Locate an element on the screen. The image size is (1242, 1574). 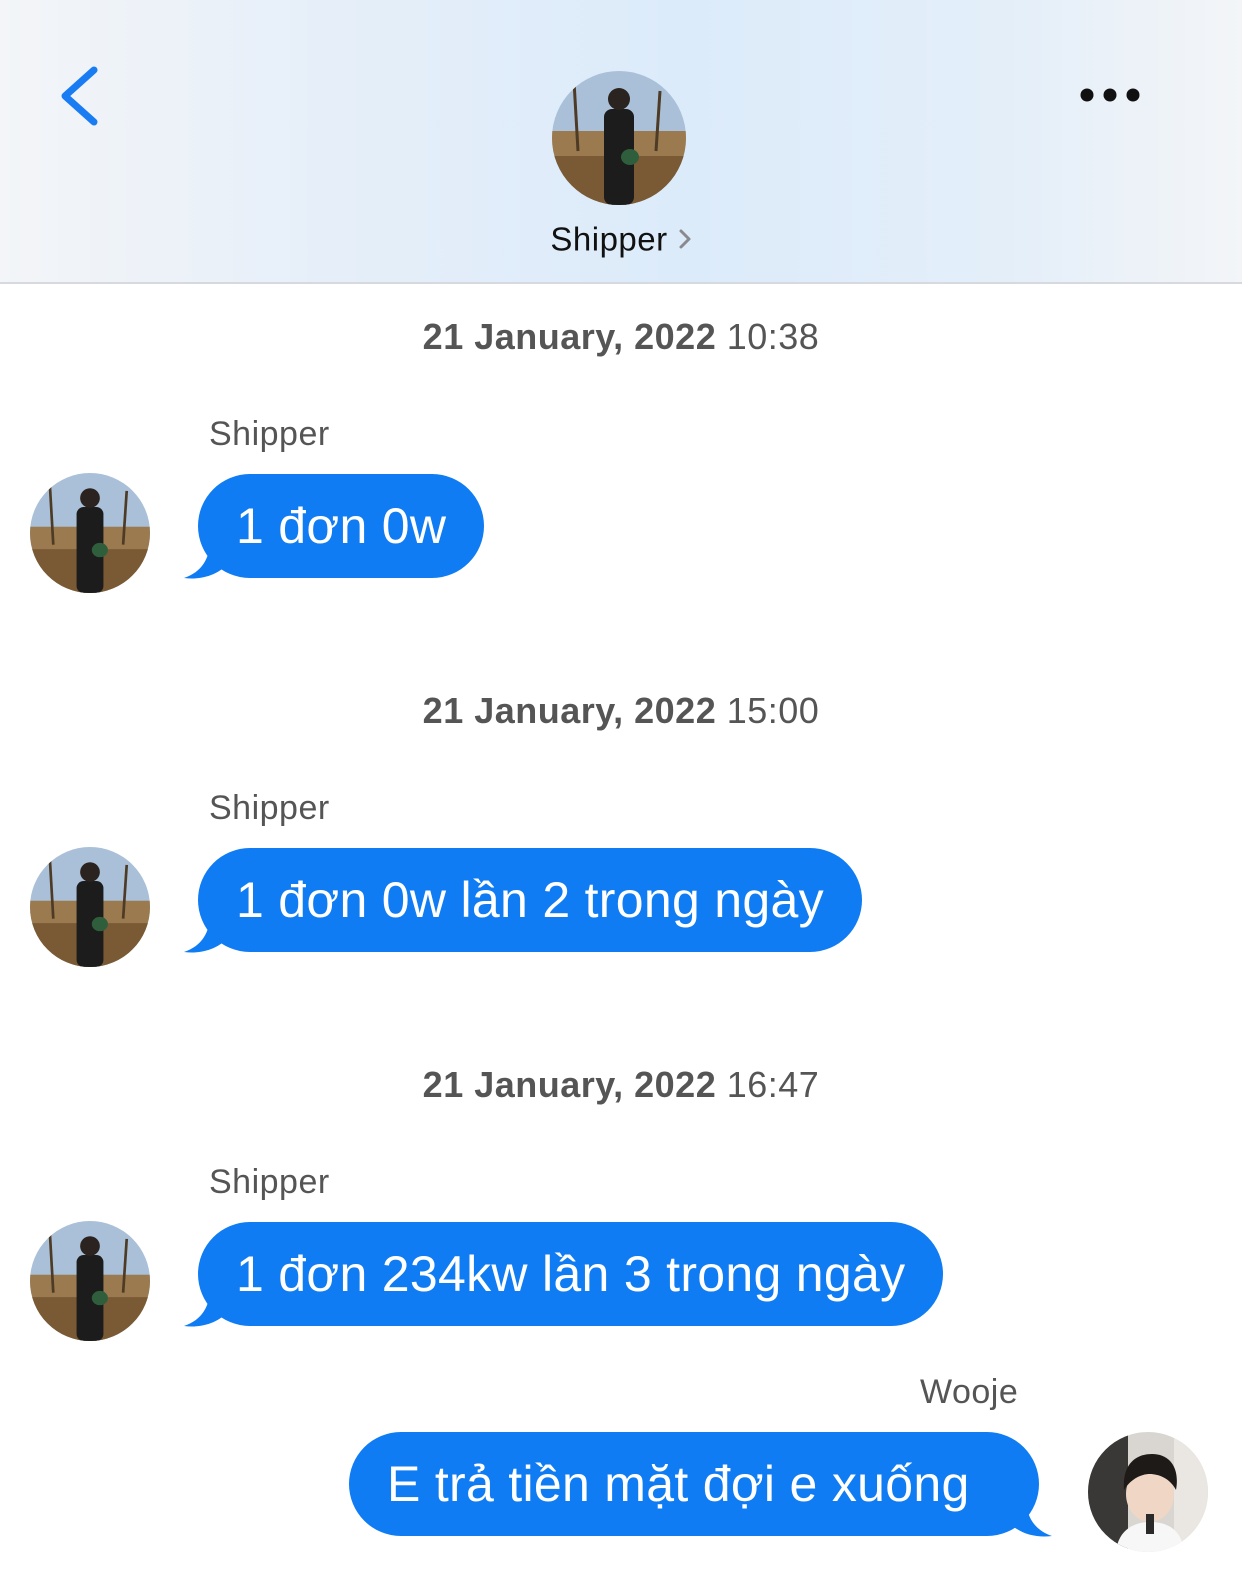
timestamp: 21 January, 2022 16:47 is located at coordinates (621, 1085).